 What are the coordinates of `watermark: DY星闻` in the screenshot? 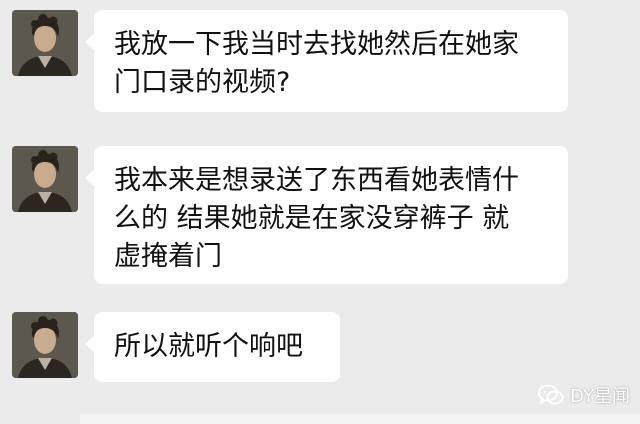 It's located at (584, 395).